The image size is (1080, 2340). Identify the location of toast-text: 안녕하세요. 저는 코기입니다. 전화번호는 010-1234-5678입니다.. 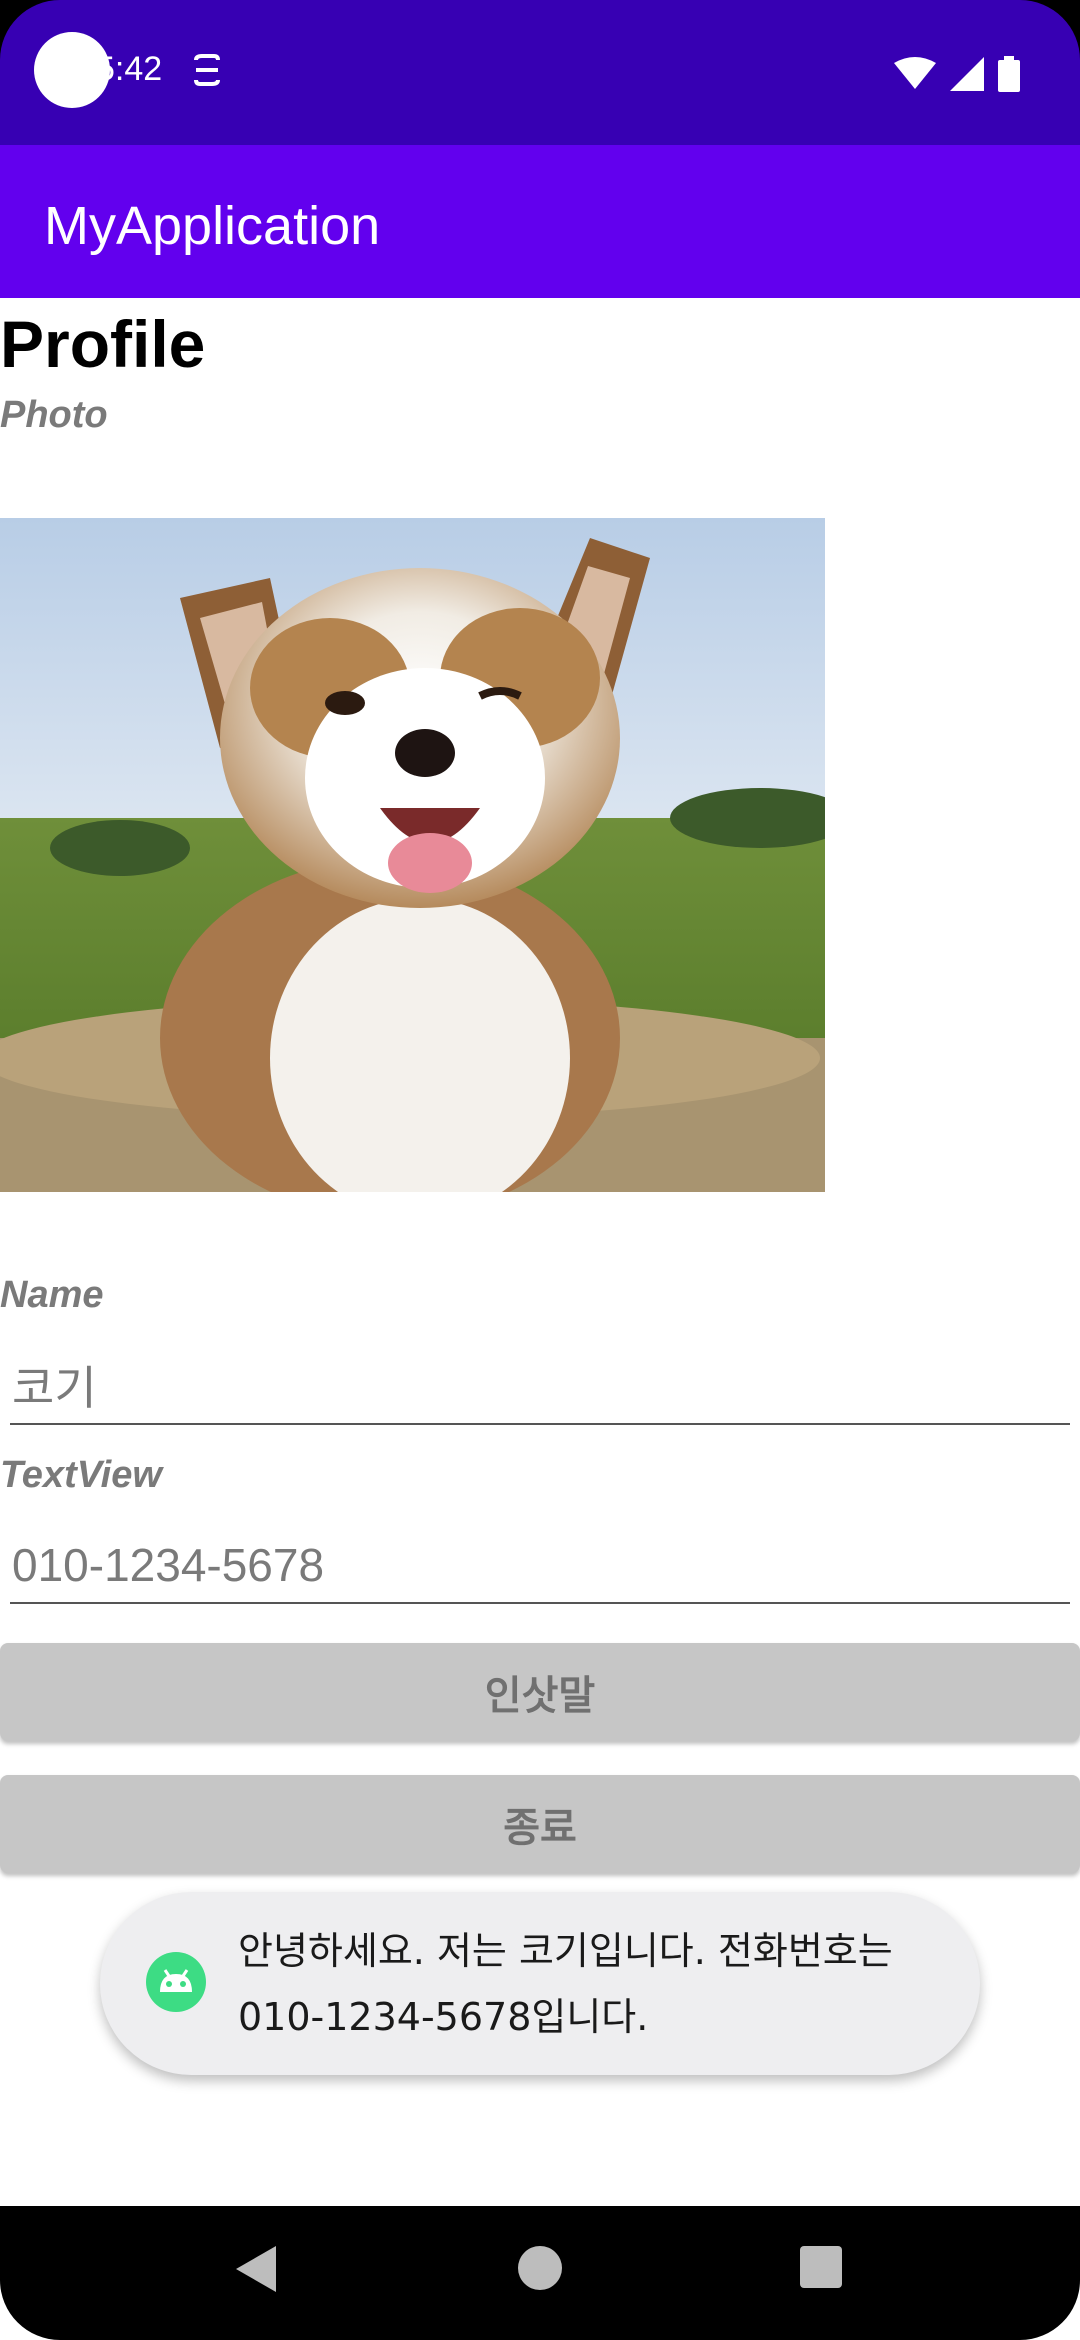
(565, 1984).